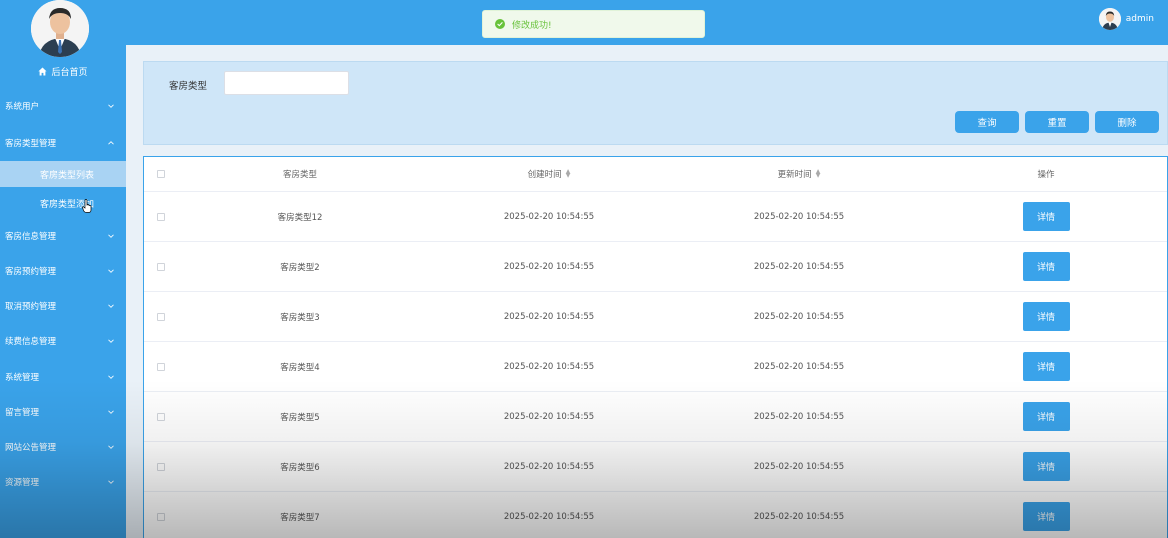 The image size is (1168, 538). Describe the element at coordinates (794, 175) in the screenshot. I see `header-updated-label: 更新时间` at that location.